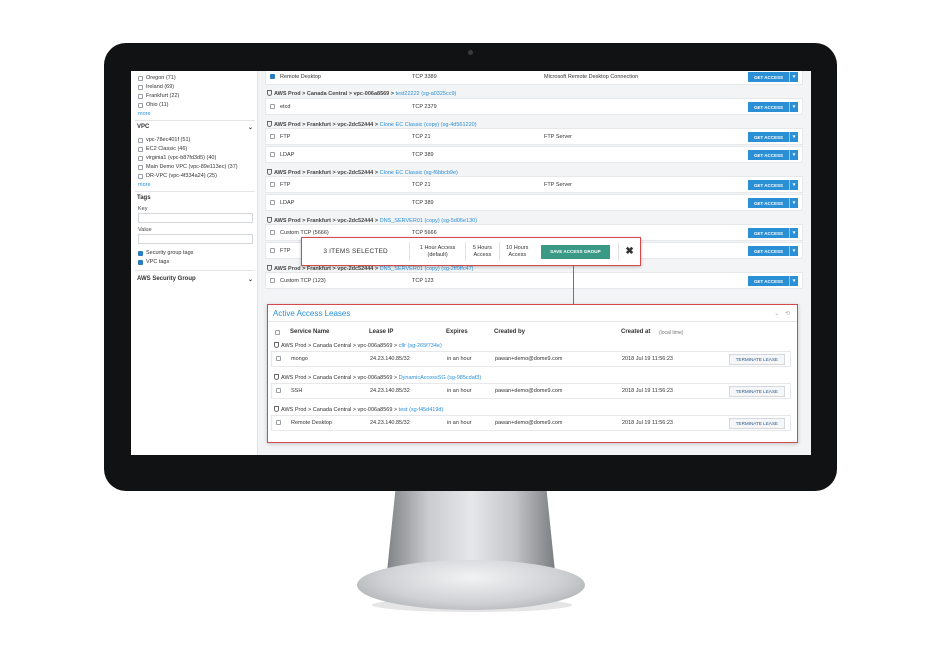 The width and height of the screenshot is (940, 652). I want to click on vpc-tags-toggle: VPC tags, so click(153, 262).